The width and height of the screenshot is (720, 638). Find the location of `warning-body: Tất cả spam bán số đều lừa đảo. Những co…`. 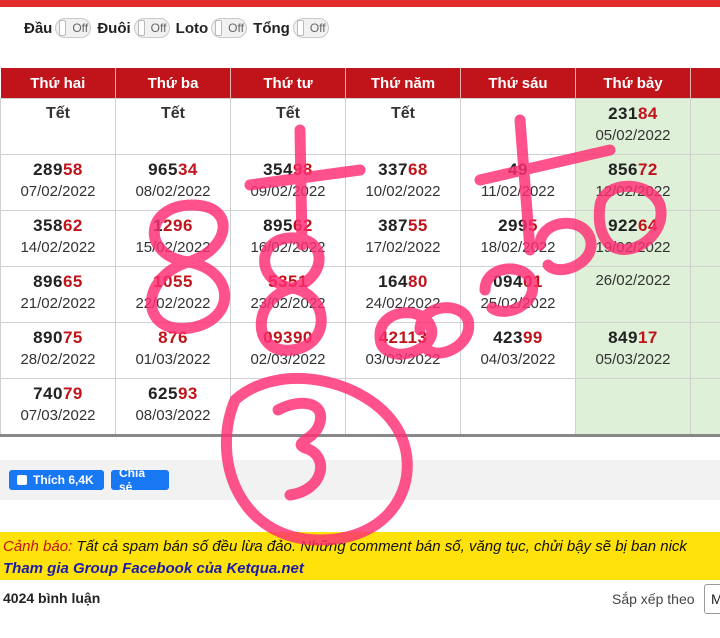

warning-body: Tất cả spam bán số đều lừa đảo. Những co… is located at coordinates (379, 546).